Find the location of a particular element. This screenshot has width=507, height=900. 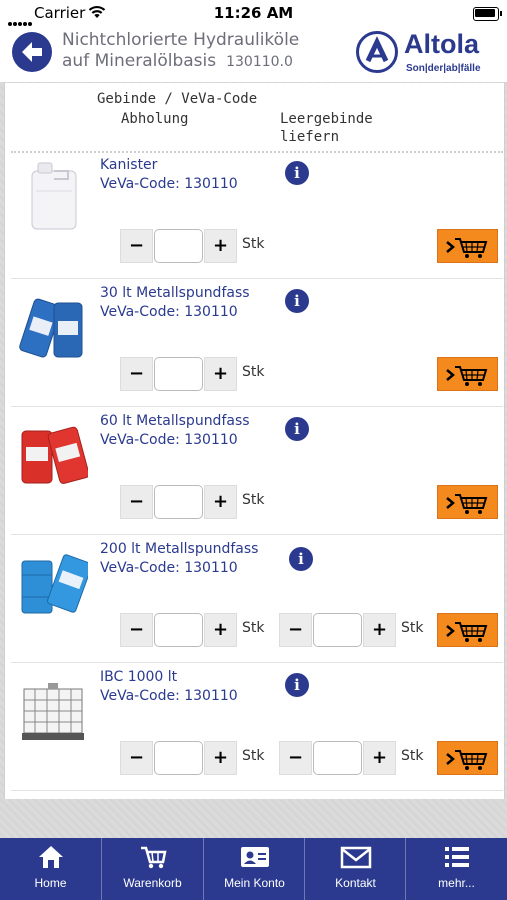

logo-mark-icon is located at coordinates (377, 52).